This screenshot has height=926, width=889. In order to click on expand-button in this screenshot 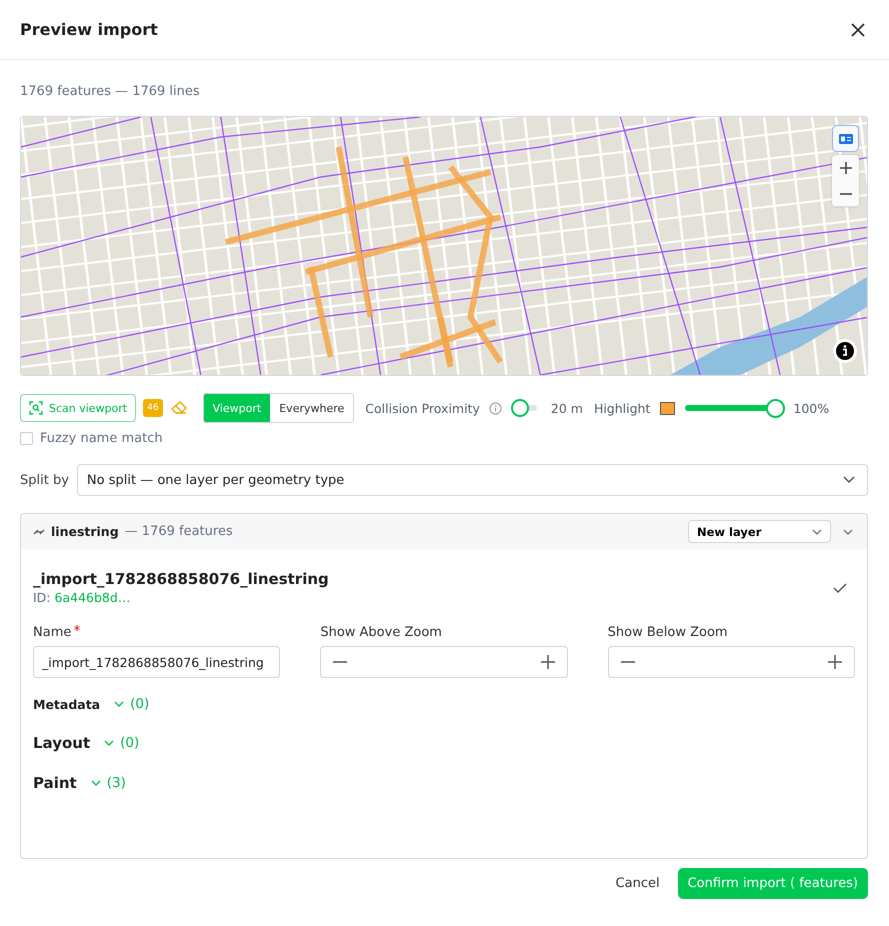, I will do `click(848, 531)`.